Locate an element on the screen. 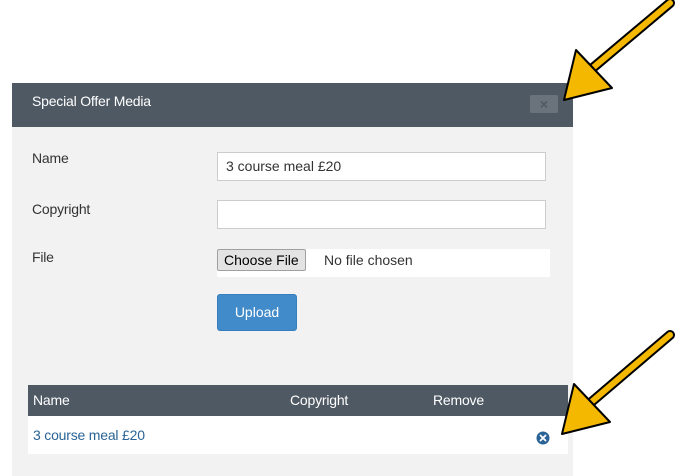  copyright-field is located at coordinates (381, 214).